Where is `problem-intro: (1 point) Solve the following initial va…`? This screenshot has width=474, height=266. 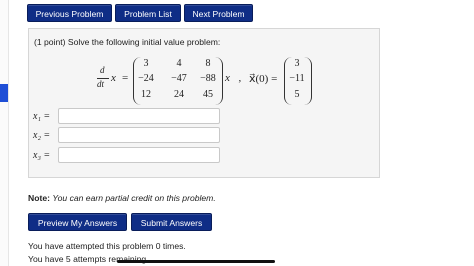 problem-intro: (1 point) Solve the following initial va… is located at coordinates (127, 42).